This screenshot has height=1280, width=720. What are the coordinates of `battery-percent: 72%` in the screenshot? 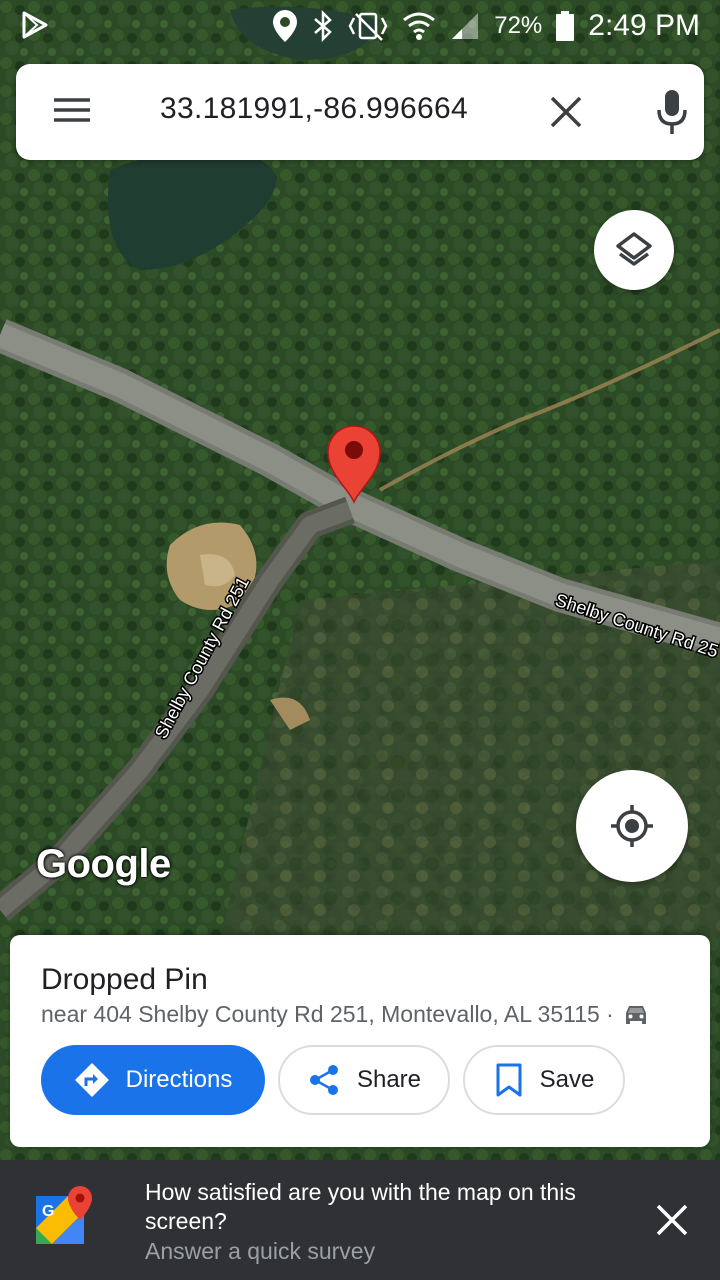 It's located at (518, 25).